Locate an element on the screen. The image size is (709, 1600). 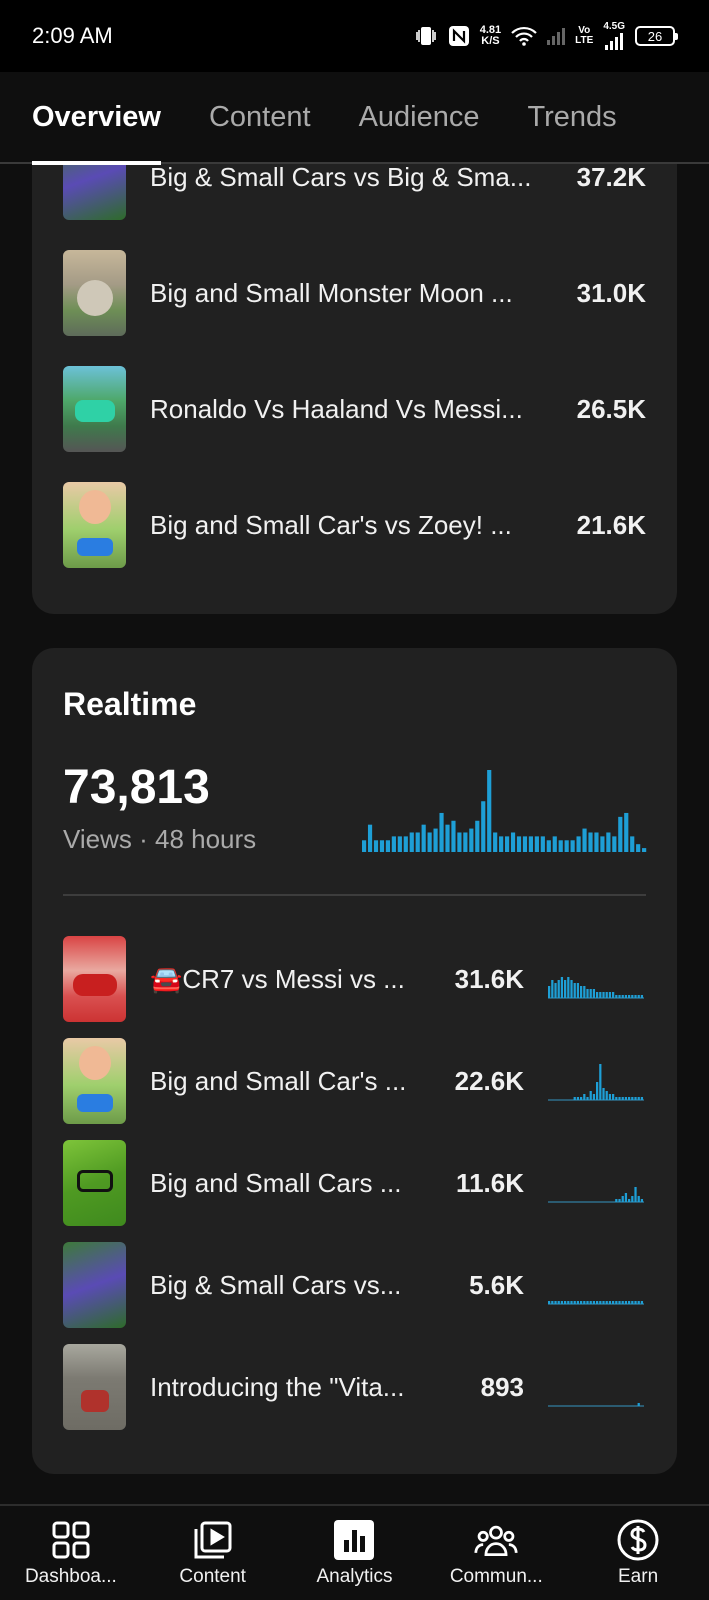
status-bar: 2:09 AM 4.81 K/S Vo LTE 4.5G 26 is located at coordinates (354, 36).